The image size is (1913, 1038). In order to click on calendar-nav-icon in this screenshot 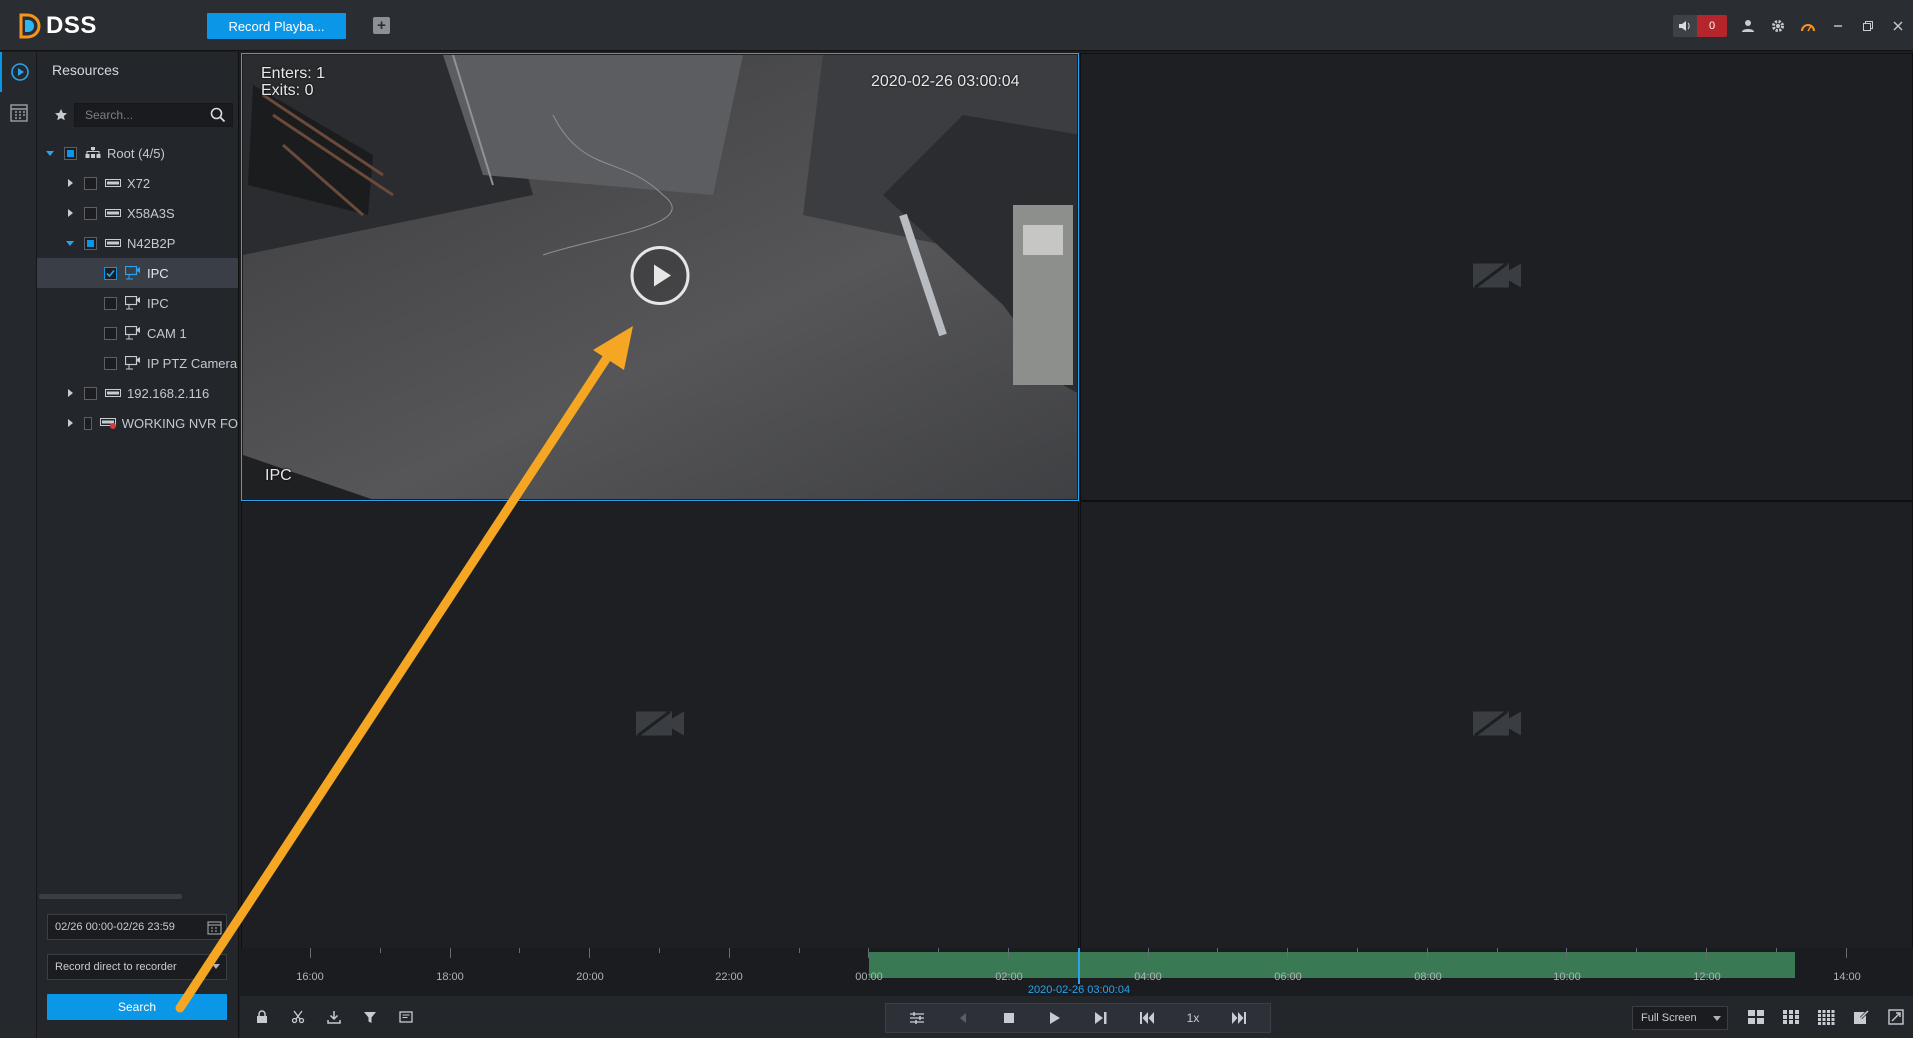, I will do `click(18, 112)`.